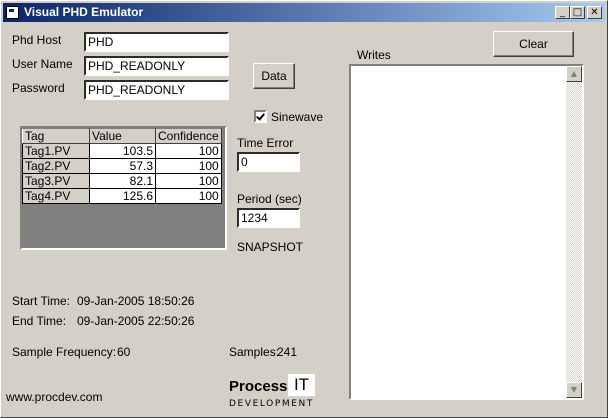 The height and width of the screenshot is (418, 608). I want to click on grid-row: Tag3.PV 82.1 100, so click(122, 181).